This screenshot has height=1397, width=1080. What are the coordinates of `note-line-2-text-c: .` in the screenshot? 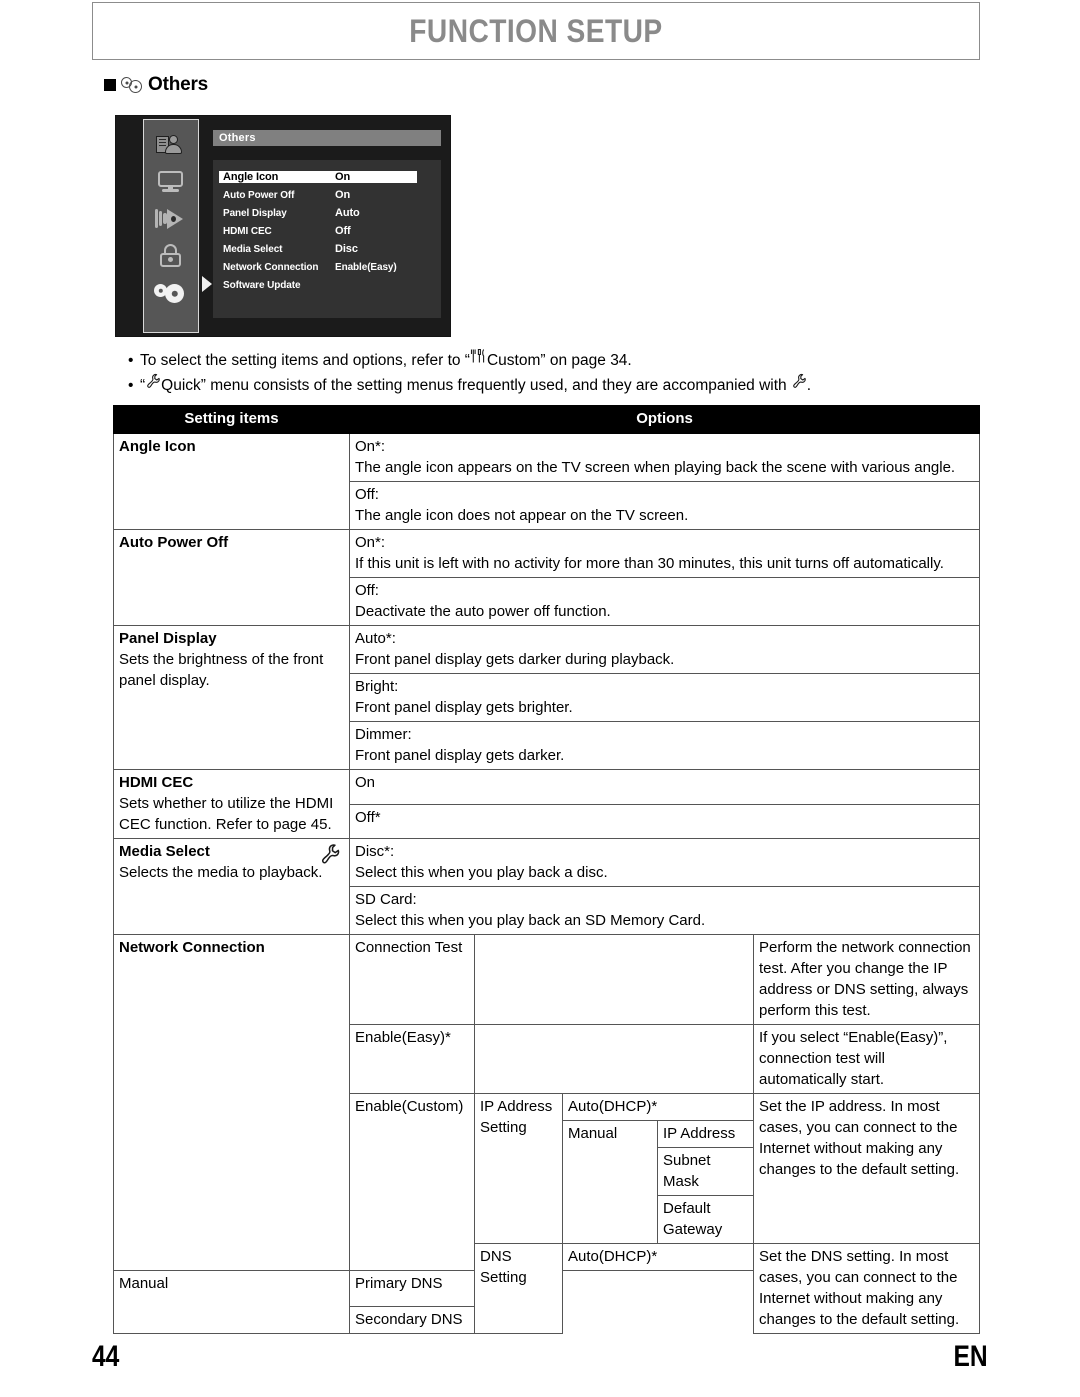 It's located at (808, 385).